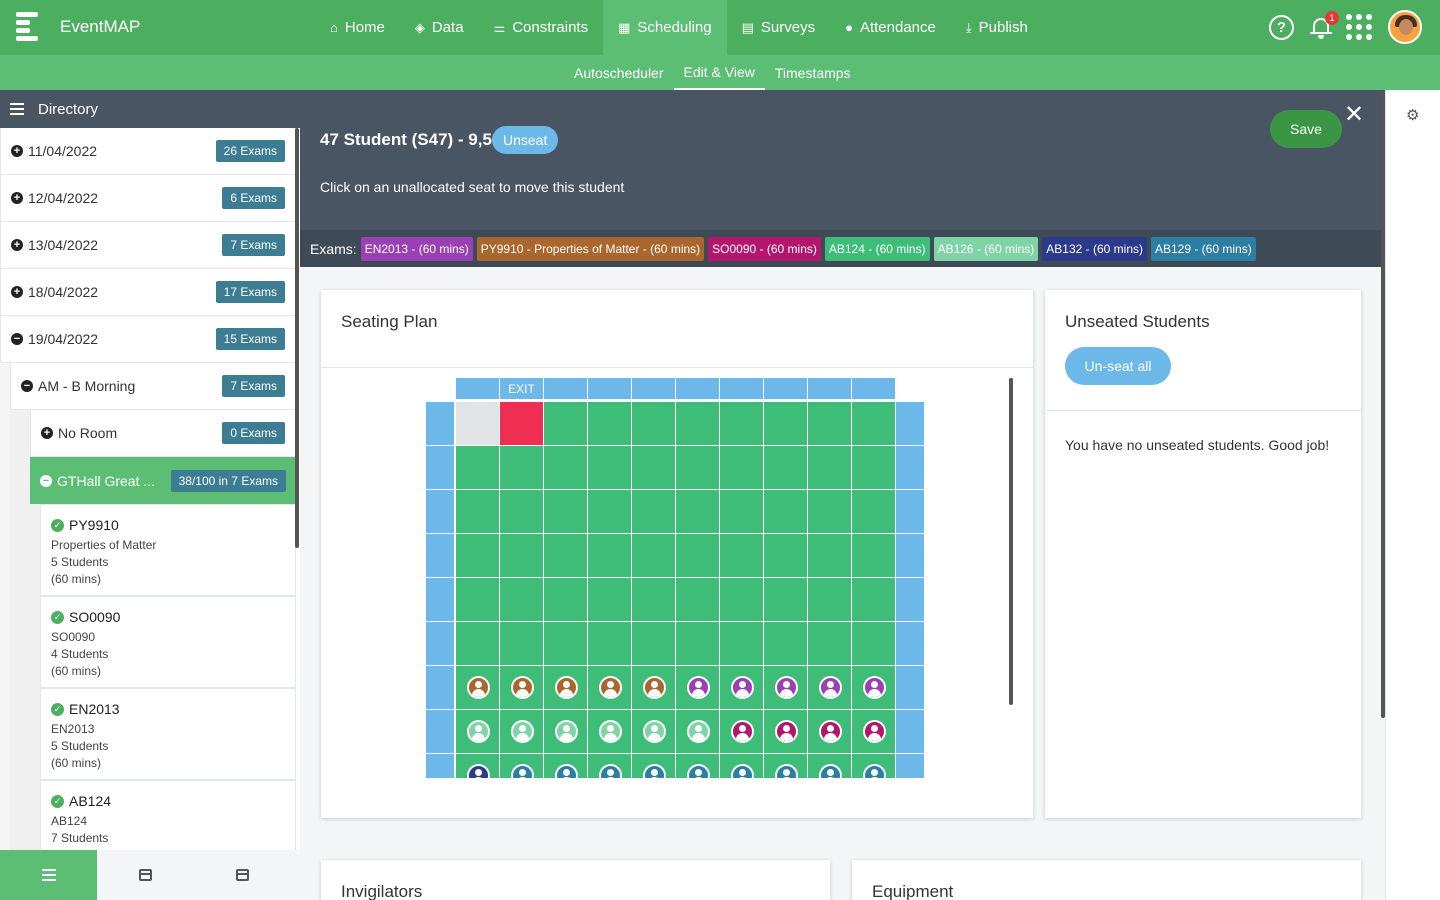 Image resolution: width=1440 pixels, height=900 pixels. Describe the element at coordinates (477, 423) in the screenshot. I see `unavailable-seat` at that location.